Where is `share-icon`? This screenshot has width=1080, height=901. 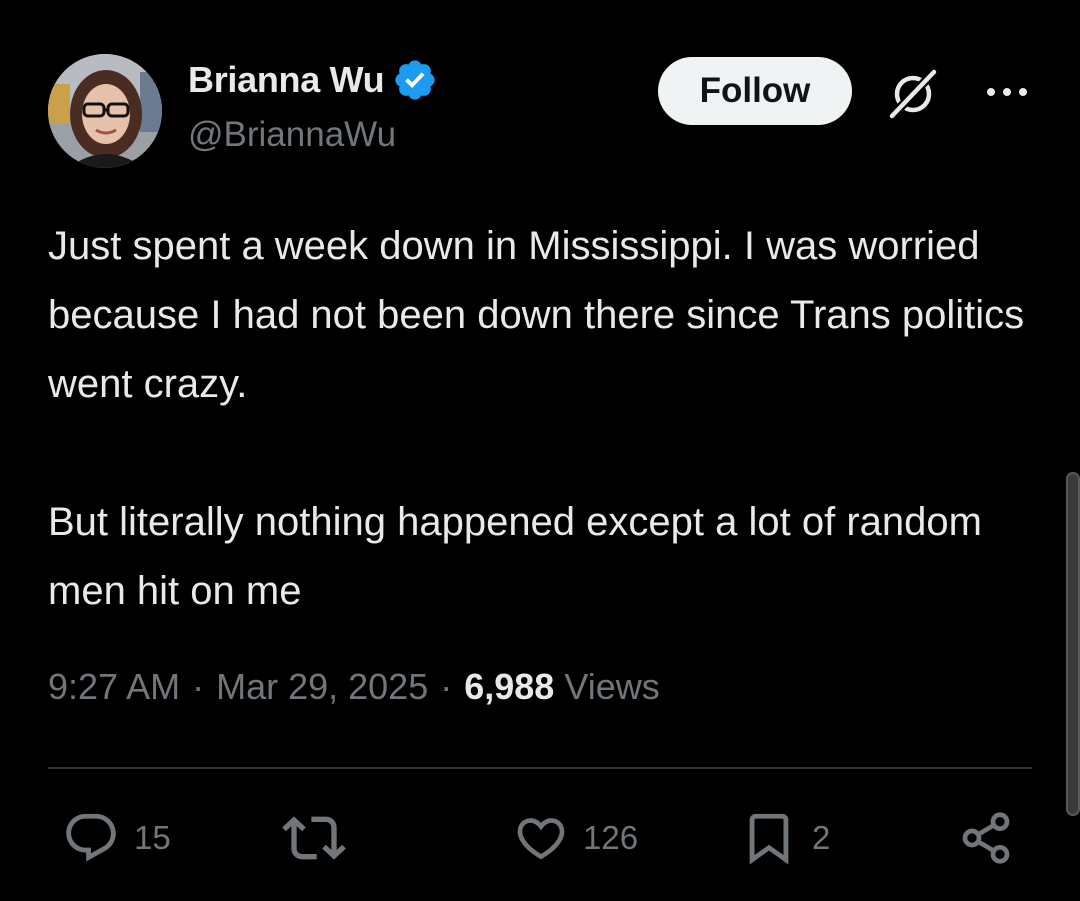
share-icon is located at coordinates (986, 838).